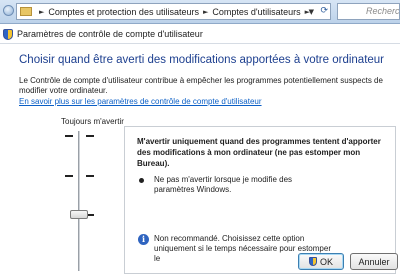 This screenshot has width=400, height=274. I want to click on search-input: Recherc, so click(368, 11).